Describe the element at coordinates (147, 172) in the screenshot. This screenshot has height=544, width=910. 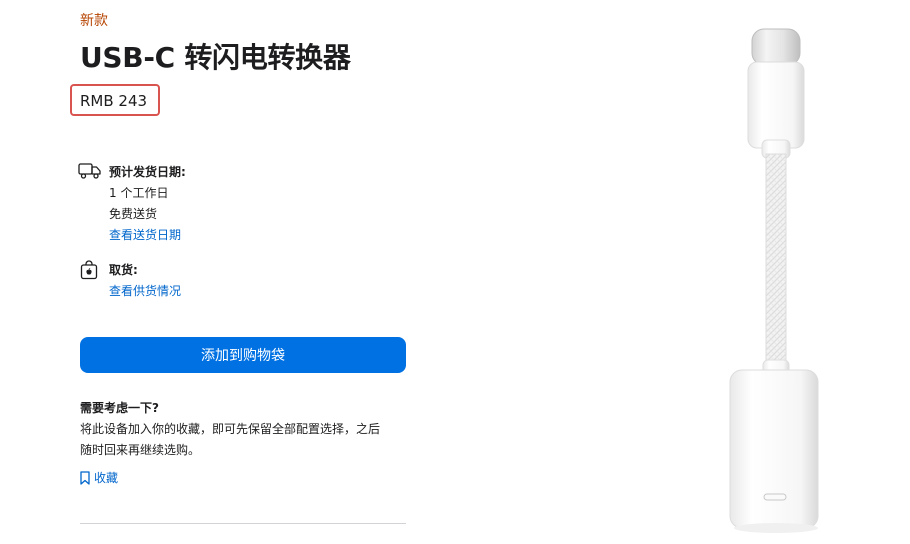
I see `shipping-heading: 预计发货日期:` at that location.